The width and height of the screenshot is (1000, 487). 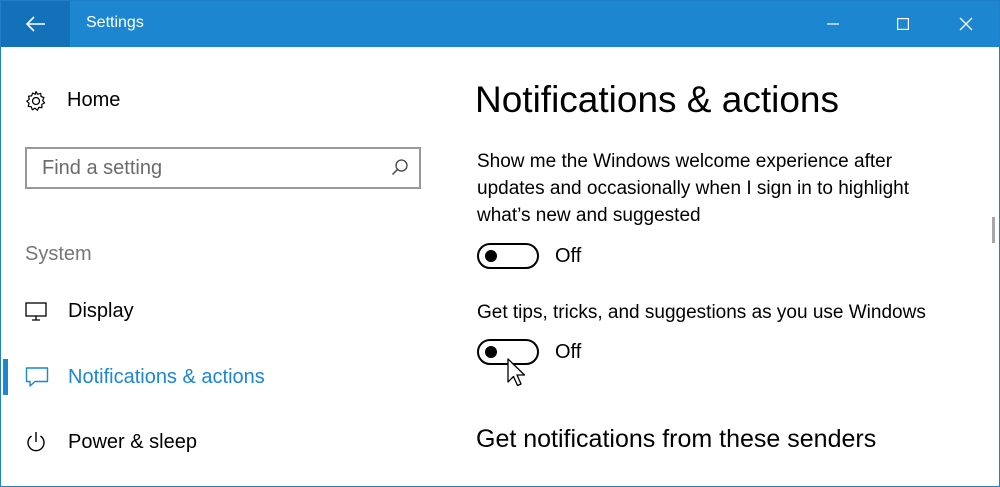 What do you see at coordinates (101, 310) in the screenshot?
I see `sidebar-item-label: Display` at bounding box center [101, 310].